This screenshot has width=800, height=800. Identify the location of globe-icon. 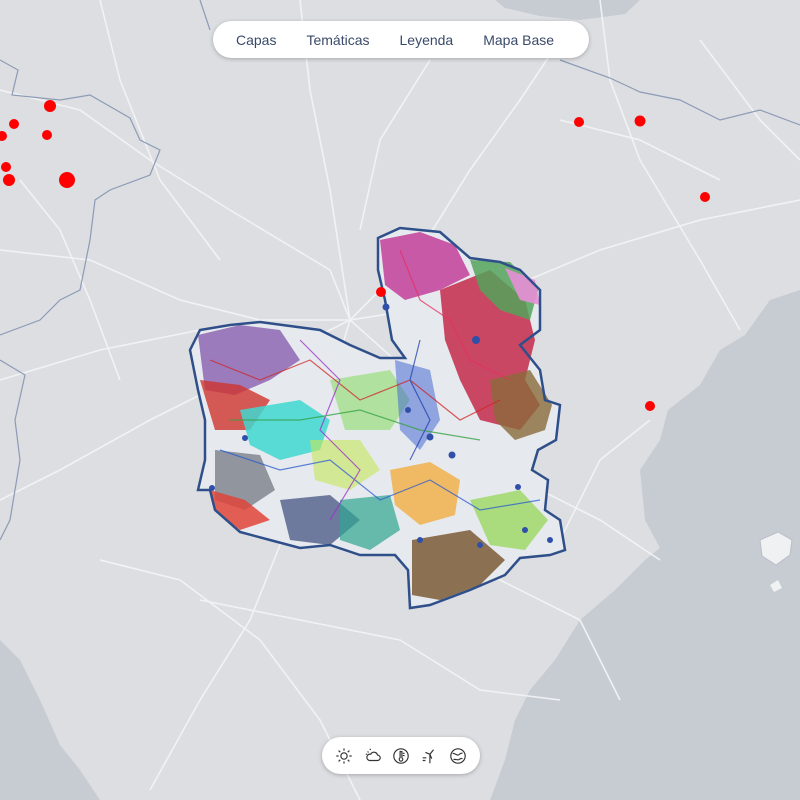
(458, 756).